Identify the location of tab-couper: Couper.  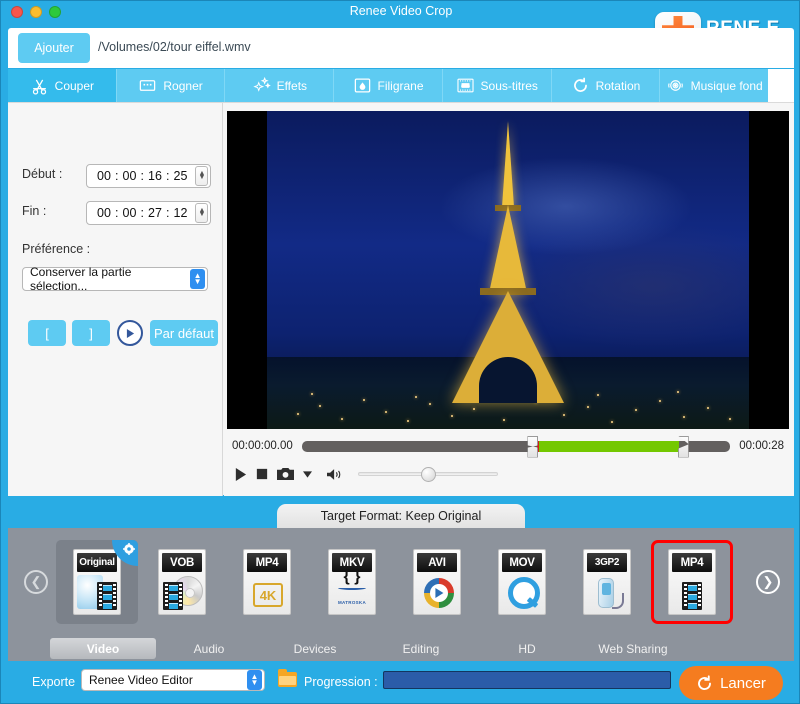
(62, 85).